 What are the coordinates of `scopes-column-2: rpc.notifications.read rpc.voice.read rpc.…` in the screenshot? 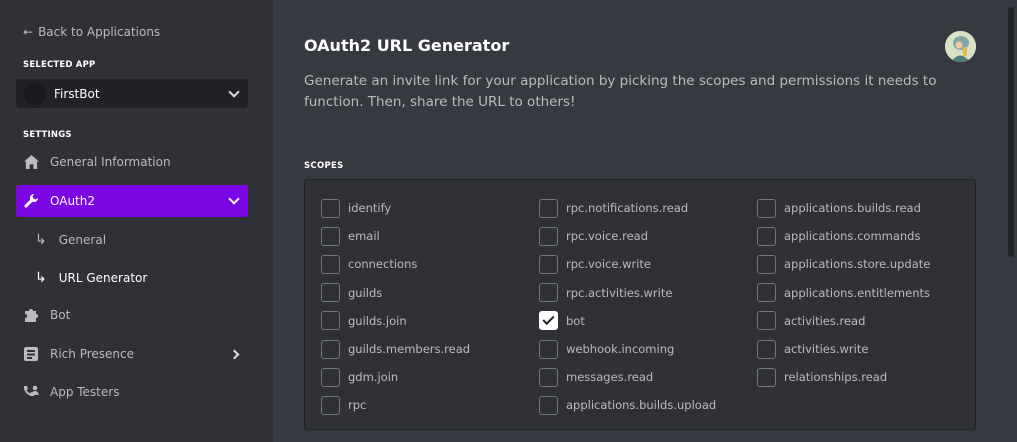 It's located at (627, 307).